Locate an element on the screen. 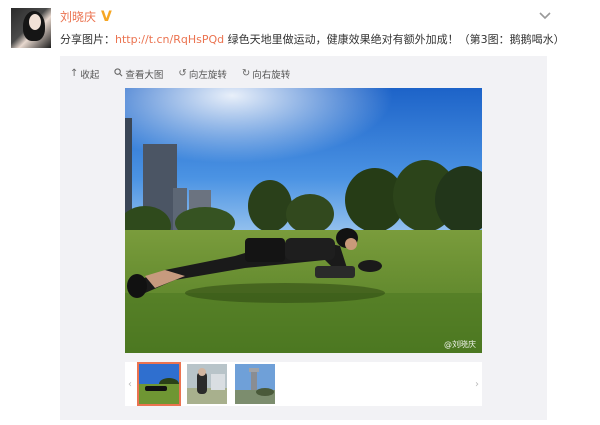  rotate-right-button: ↻ 向右旋转 is located at coordinates (266, 74).